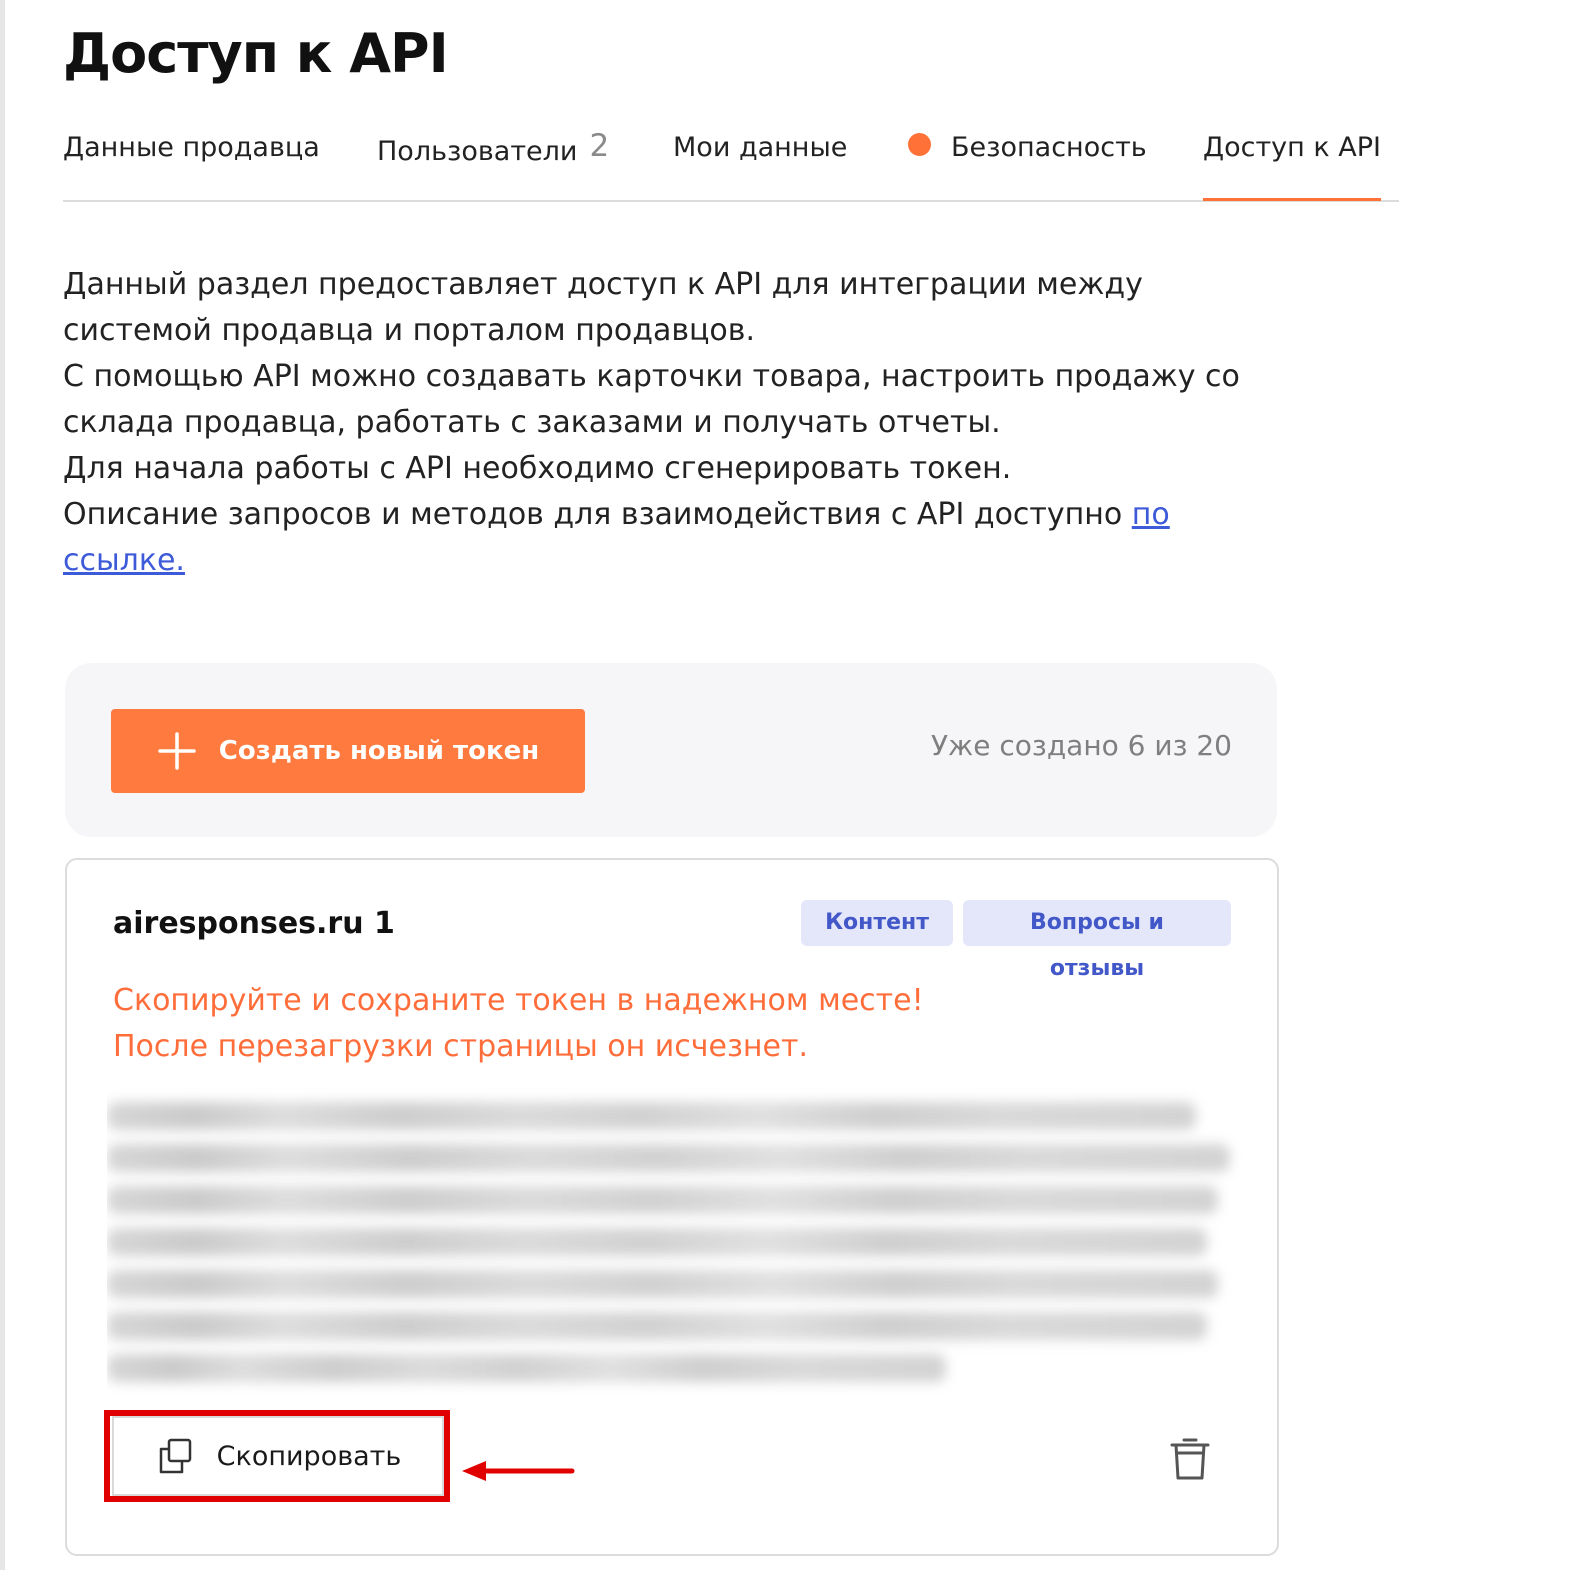 The width and height of the screenshot is (1582, 1570). I want to click on copy-icon, so click(175, 1456).